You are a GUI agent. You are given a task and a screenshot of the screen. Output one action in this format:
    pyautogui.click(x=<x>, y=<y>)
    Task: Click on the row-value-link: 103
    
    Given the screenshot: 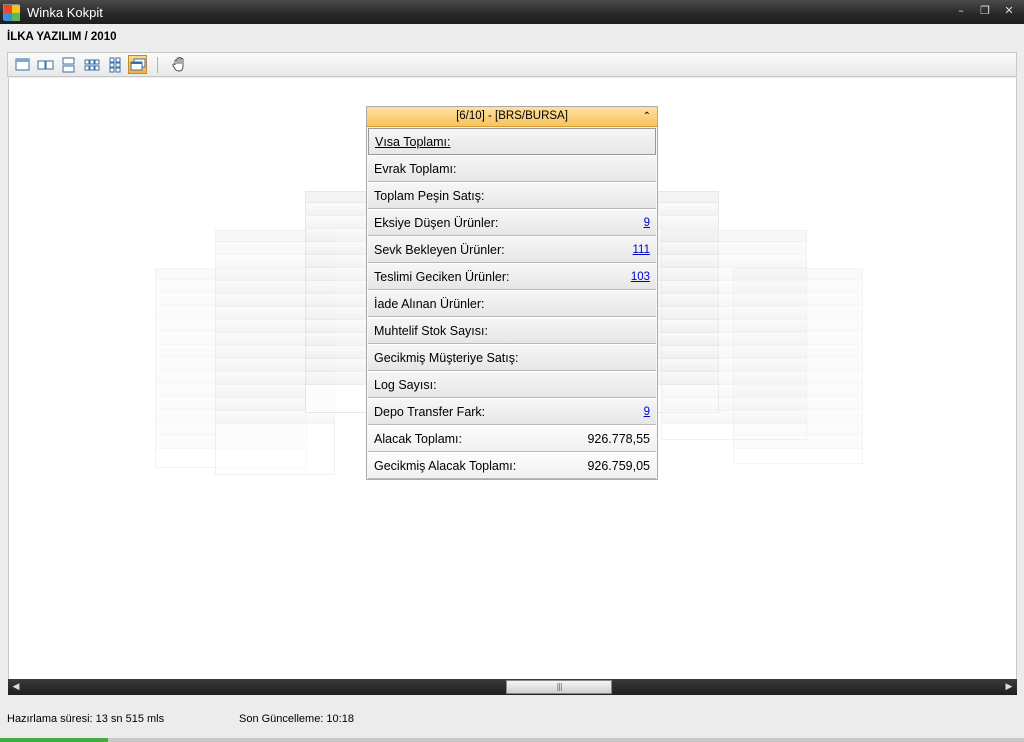 What is the action you would take?
    pyautogui.click(x=640, y=277)
    